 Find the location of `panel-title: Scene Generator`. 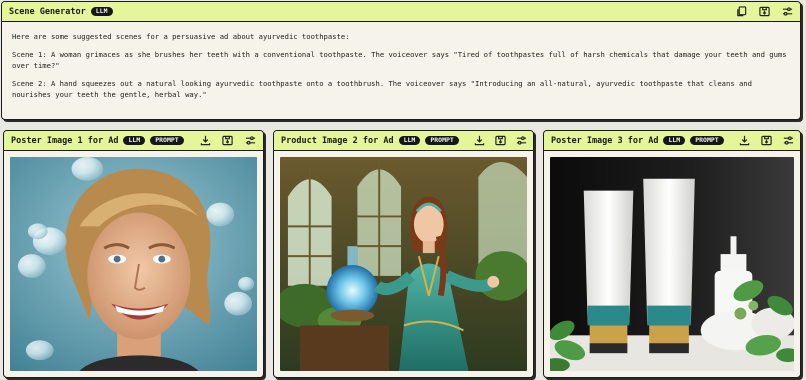

panel-title: Scene Generator is located at coordinates (47, 11).